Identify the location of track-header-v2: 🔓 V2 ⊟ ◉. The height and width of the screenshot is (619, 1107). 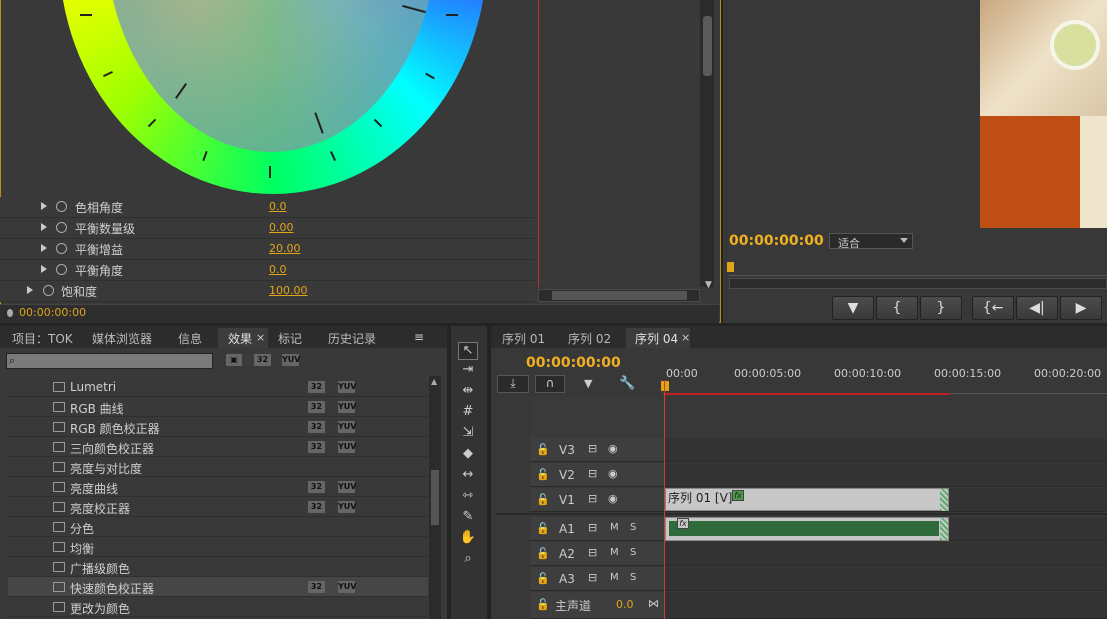
(597, 475).